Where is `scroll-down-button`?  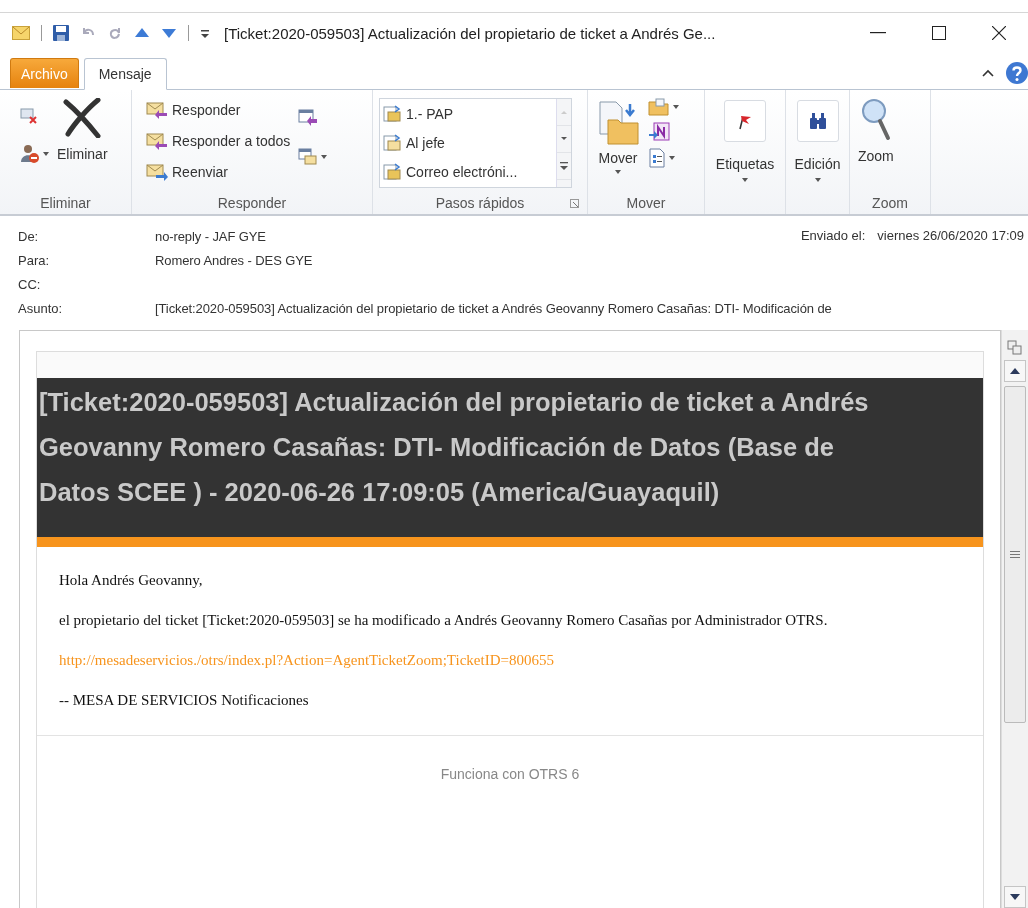
scroll-down-button is located at coordinates (1015, 897).